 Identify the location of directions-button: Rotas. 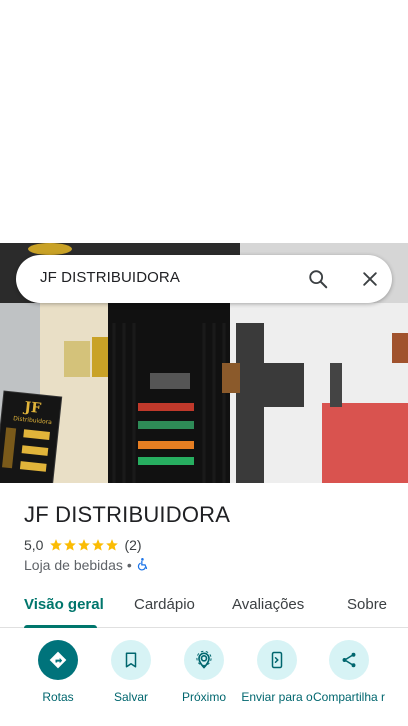
(58, 672).